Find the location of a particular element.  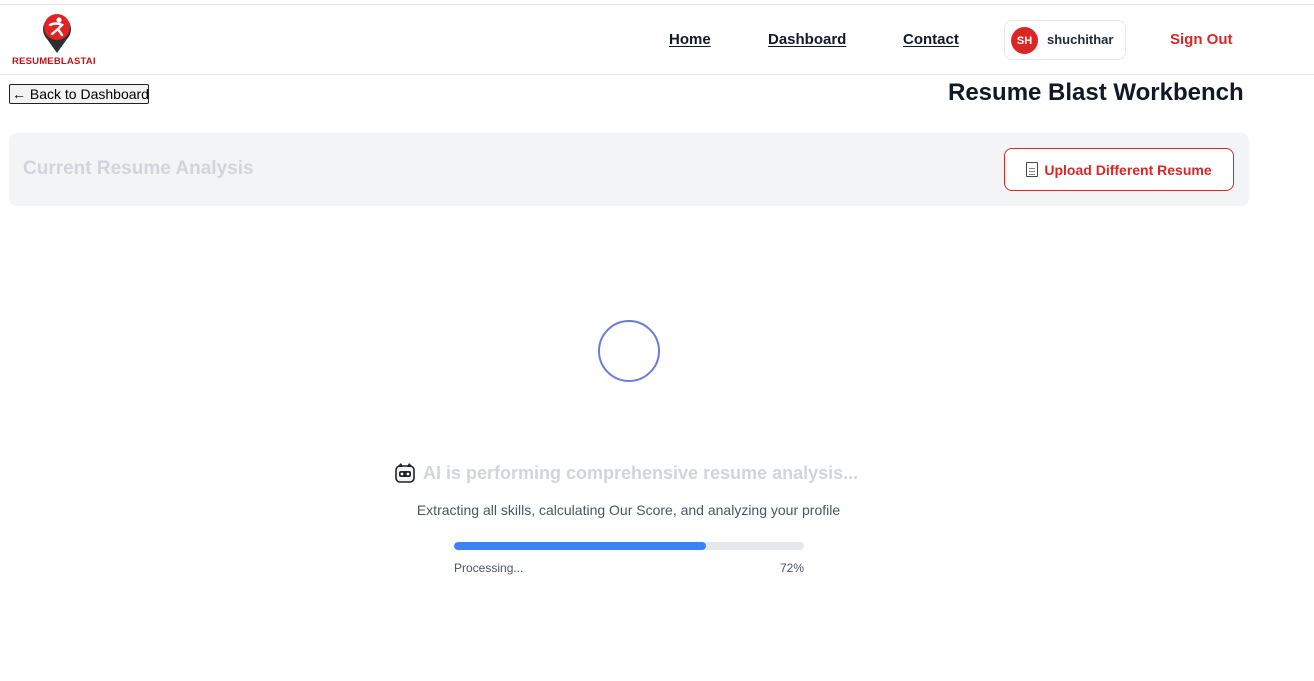

sign-out-link: Sign Out is located at coordinates (1201, 39).